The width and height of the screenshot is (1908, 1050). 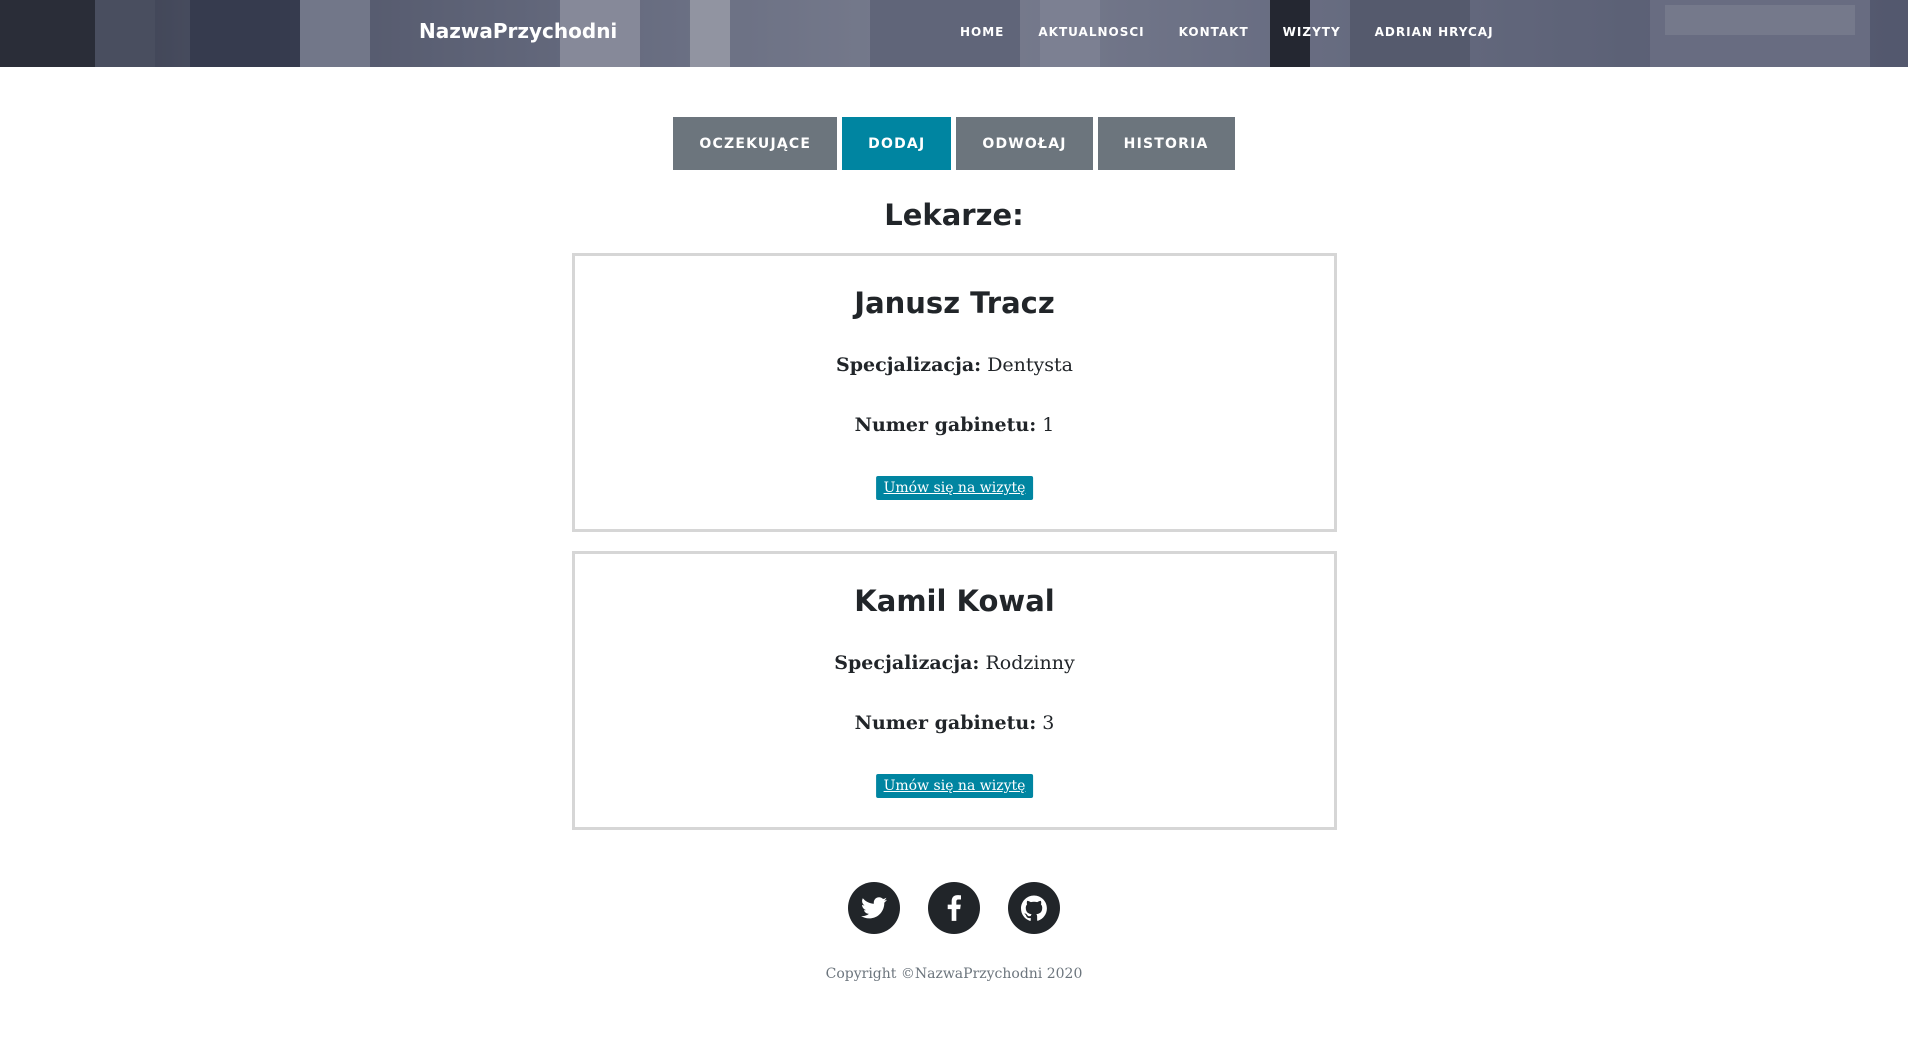 I want to click on facebook-link, so click(x=954, y=908).